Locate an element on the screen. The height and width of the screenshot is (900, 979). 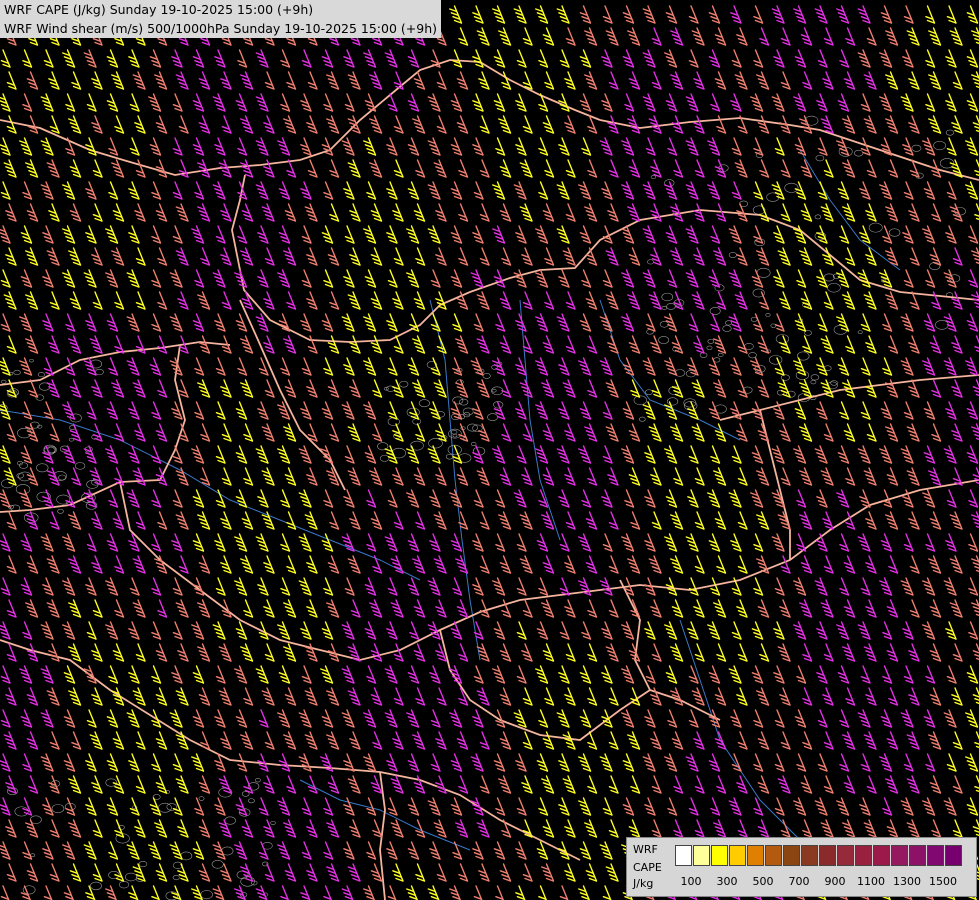
legend-tick: 900 is located at coordinates (835, 881).